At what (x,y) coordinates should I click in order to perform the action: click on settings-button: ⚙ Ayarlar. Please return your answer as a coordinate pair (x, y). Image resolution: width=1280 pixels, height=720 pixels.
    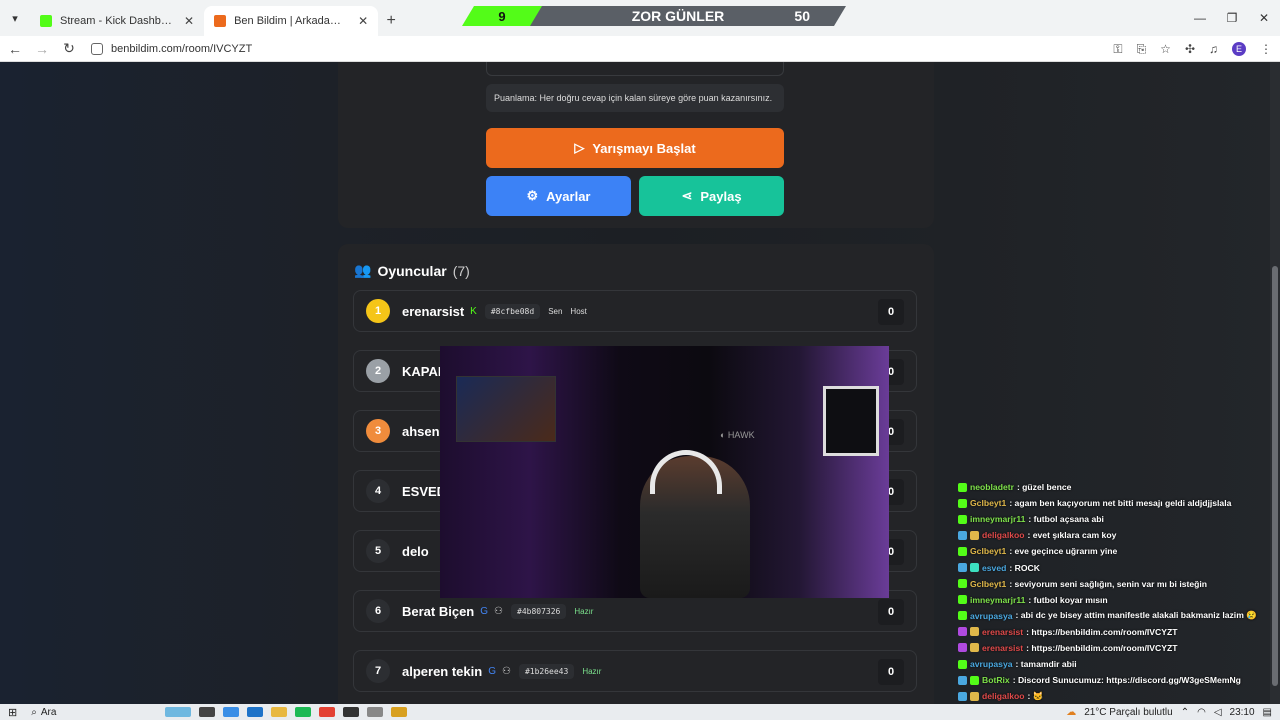
    Looking at the image, I should click on (558, 196).